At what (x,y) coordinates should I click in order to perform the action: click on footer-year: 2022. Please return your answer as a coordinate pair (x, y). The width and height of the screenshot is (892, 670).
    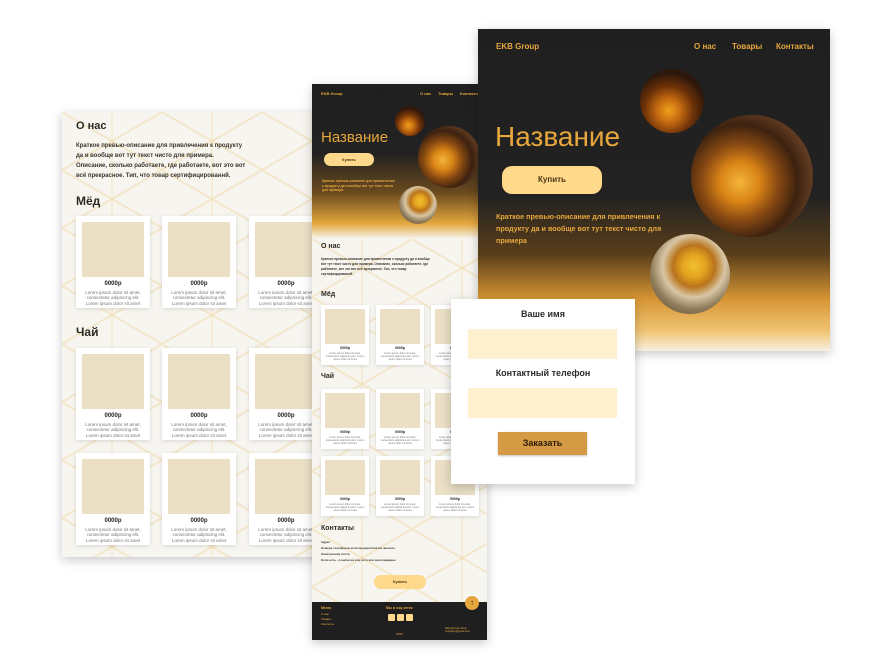
    Looking at the image, I should click on (399, 634).